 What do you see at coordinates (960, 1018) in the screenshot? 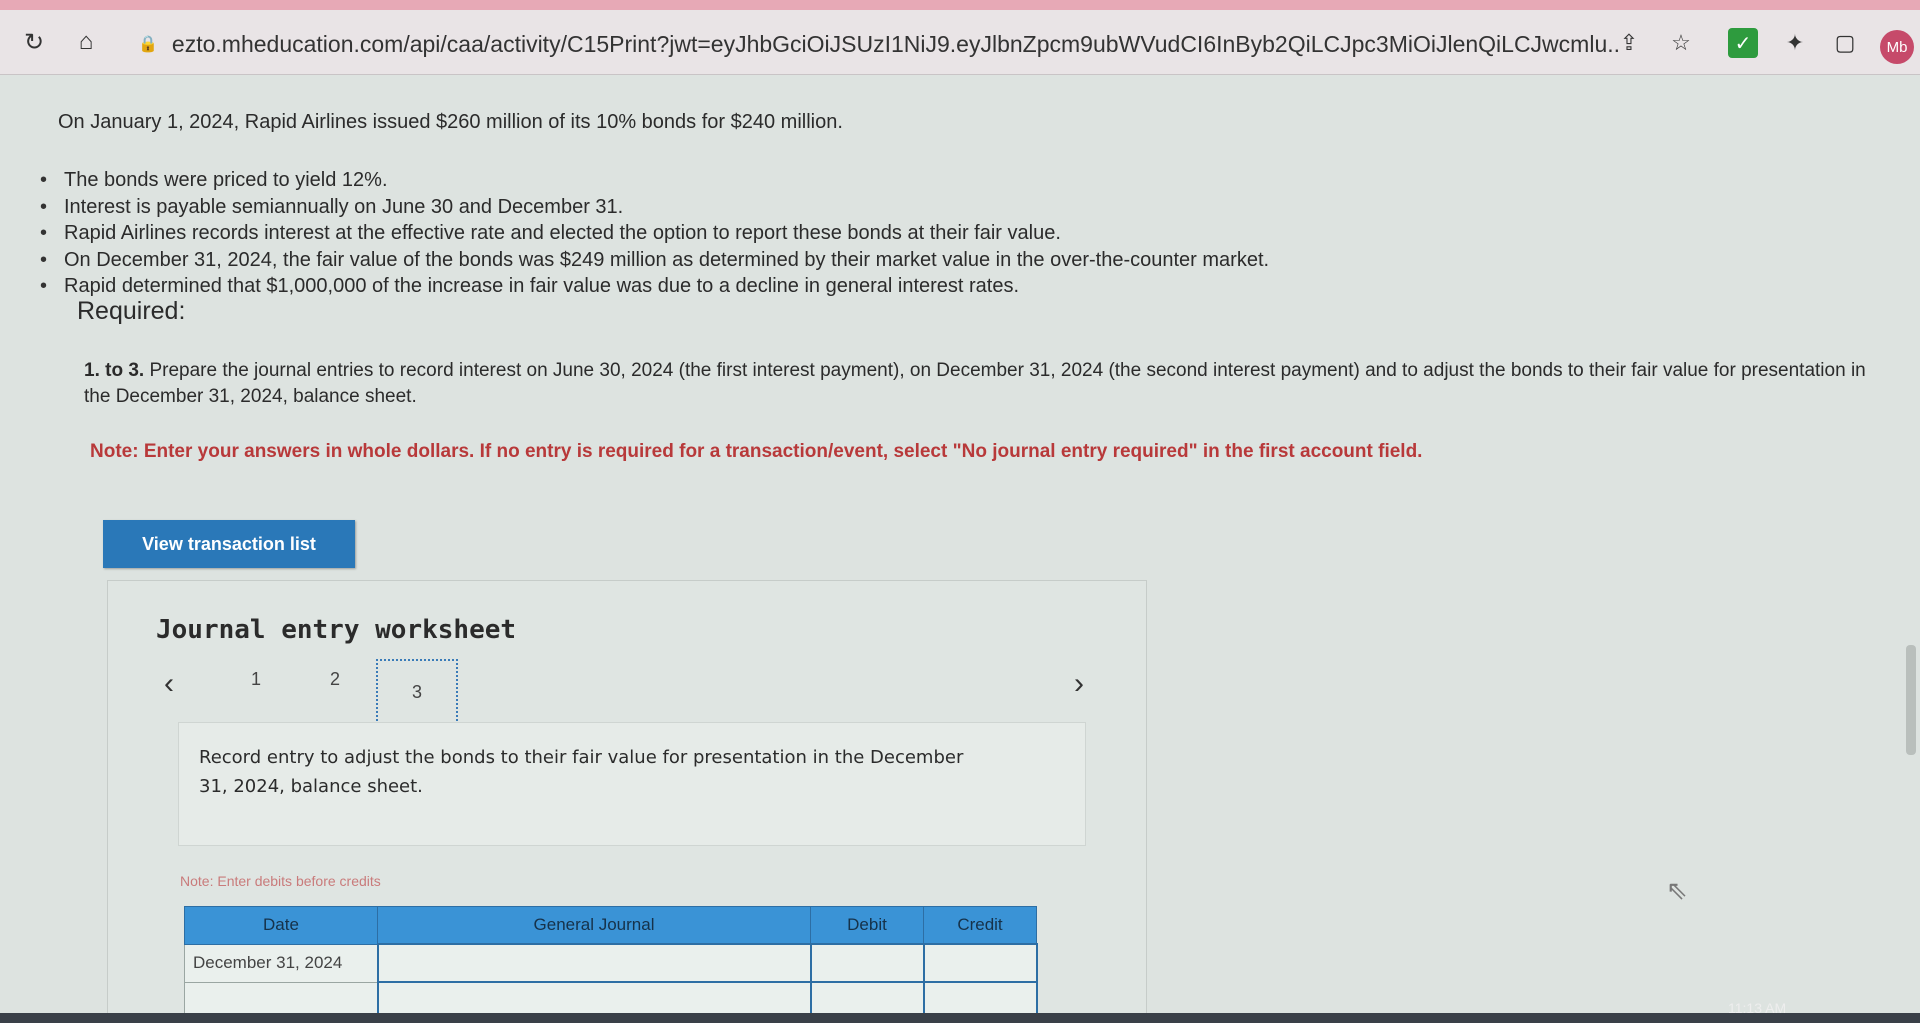
I see `taskbar` at bounding box center [960, 1018].